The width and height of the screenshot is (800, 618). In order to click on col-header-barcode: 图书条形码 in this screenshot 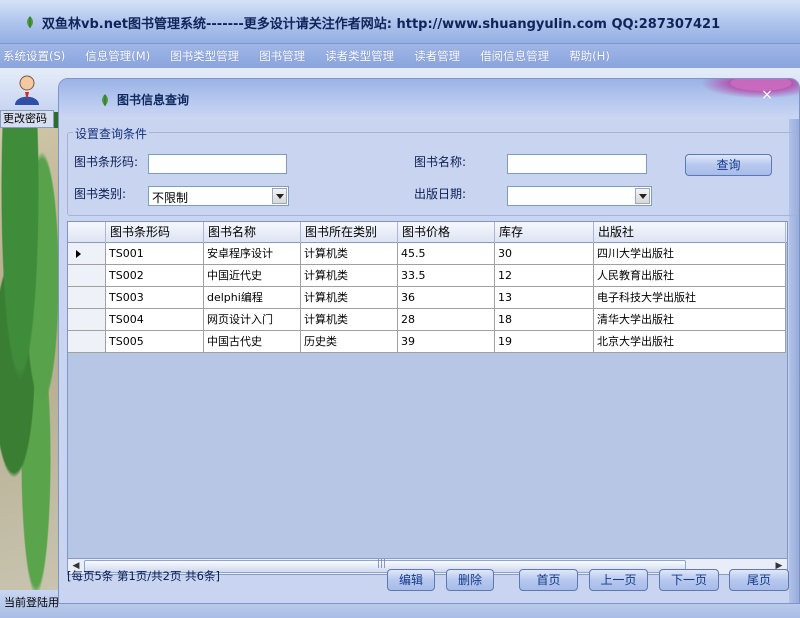, I will do `click(155, 232)`.